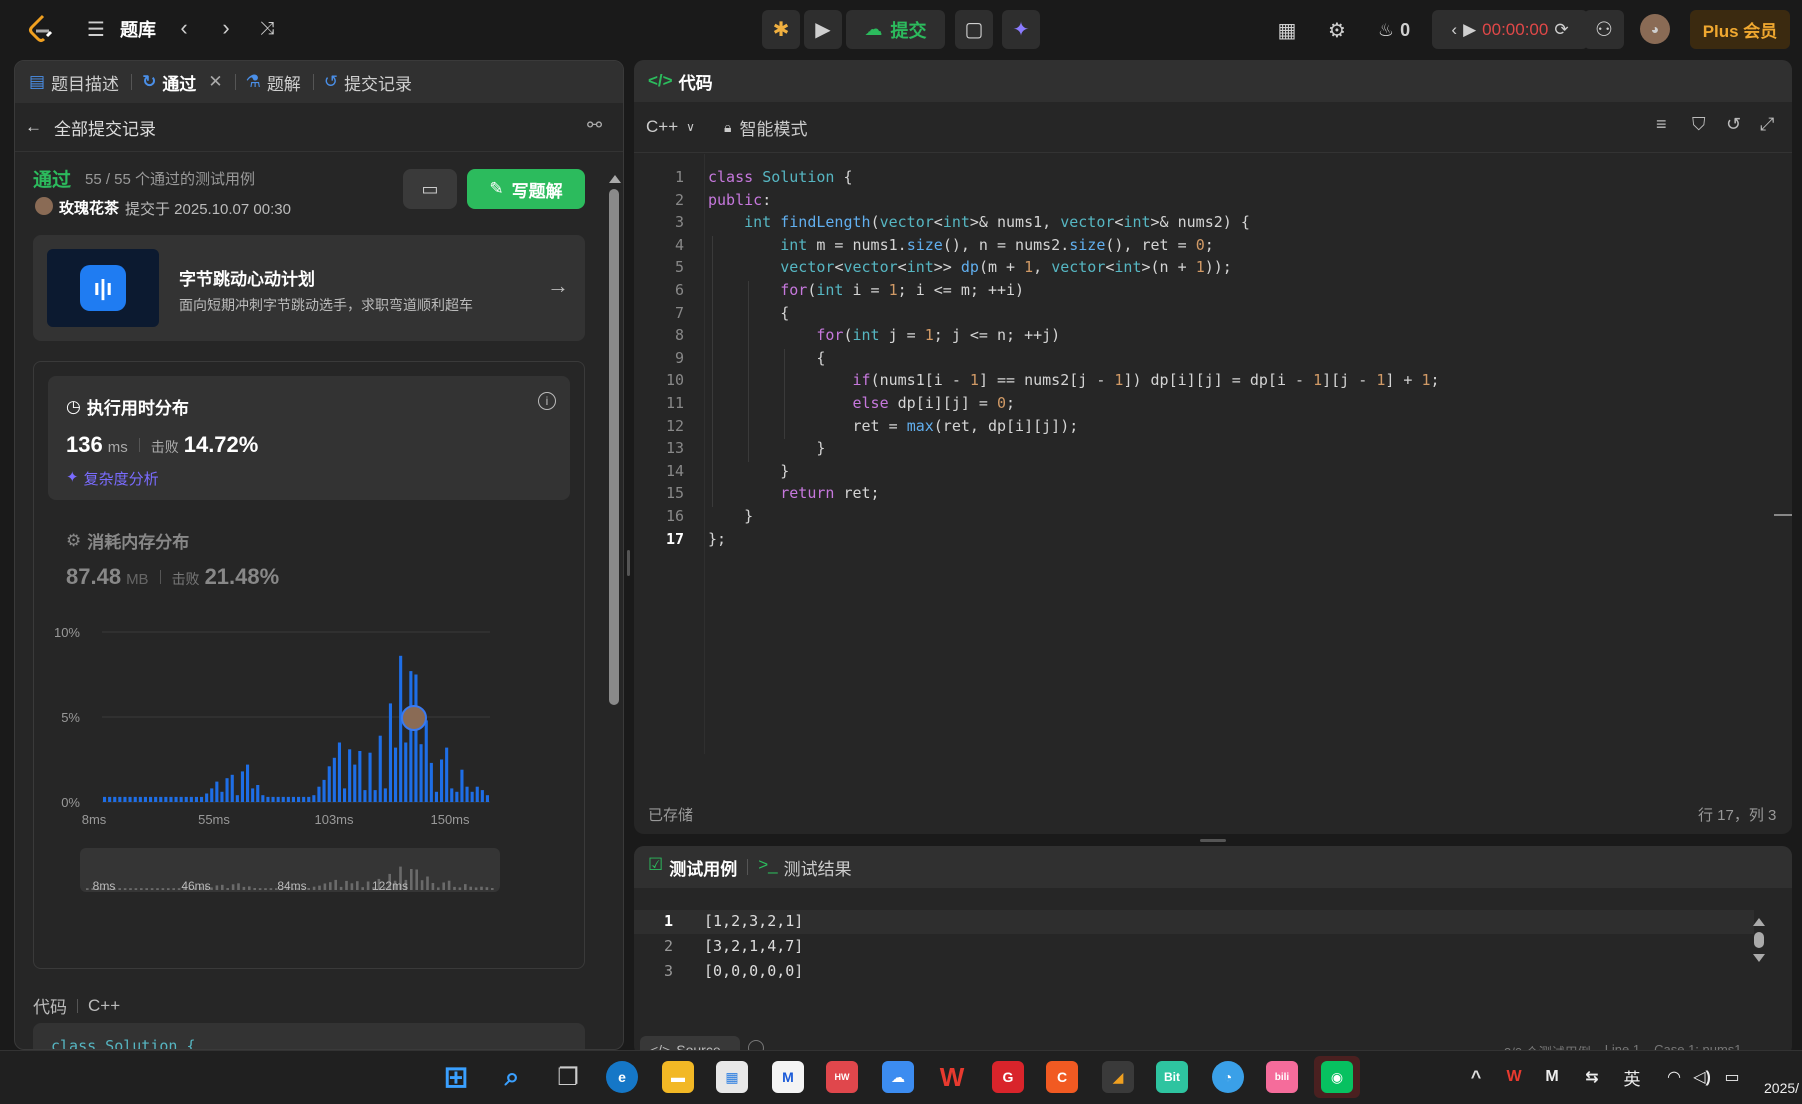 Image resolution: width=1802 pixels, height=1104 pixels. Describe the element at coordinates (1204, 337) in the screenshot. I see `code-line: 8 for(int j = 1; j <= n; ++j)` at that location.